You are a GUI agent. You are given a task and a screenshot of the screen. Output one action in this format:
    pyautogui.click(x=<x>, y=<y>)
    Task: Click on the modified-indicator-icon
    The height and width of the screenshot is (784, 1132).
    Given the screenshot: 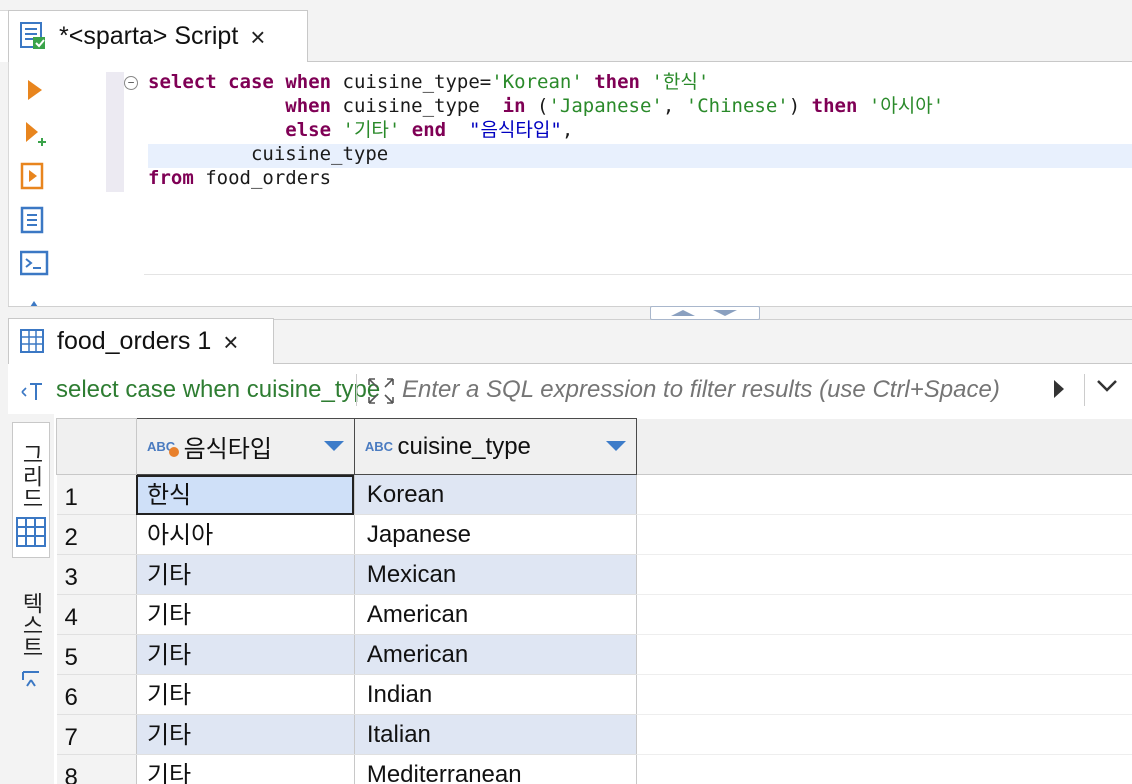 What is the action you would take?
    pyautogui.click(x=174, y=451)
    